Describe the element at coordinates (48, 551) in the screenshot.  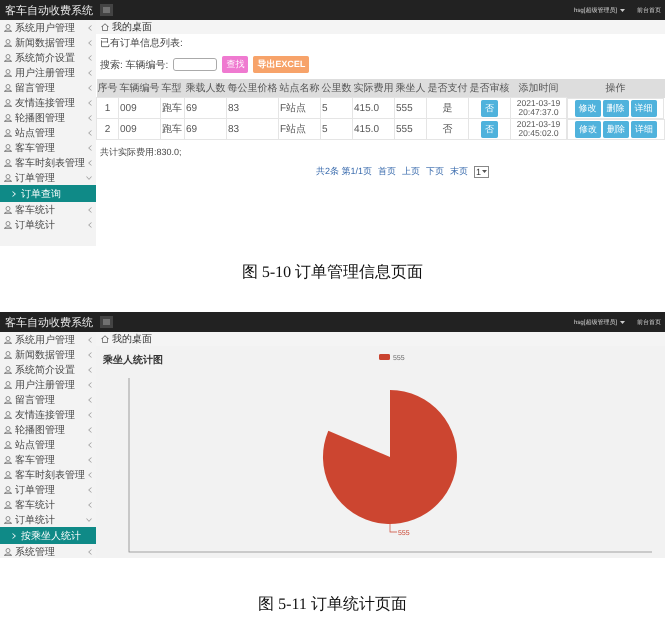
I see `sidebar-item: 系统管理` at that location.